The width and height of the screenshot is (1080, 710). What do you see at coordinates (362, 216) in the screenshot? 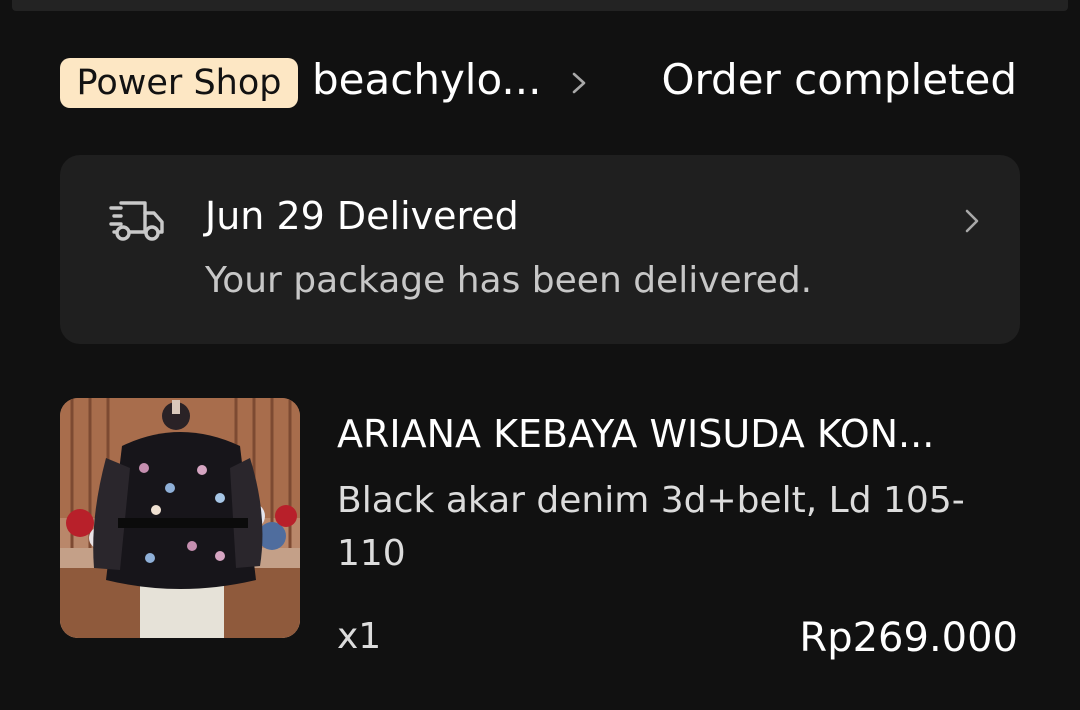
I see `delivery-date-status: Jun 29 Delivered` at bounding box center [362, 216].